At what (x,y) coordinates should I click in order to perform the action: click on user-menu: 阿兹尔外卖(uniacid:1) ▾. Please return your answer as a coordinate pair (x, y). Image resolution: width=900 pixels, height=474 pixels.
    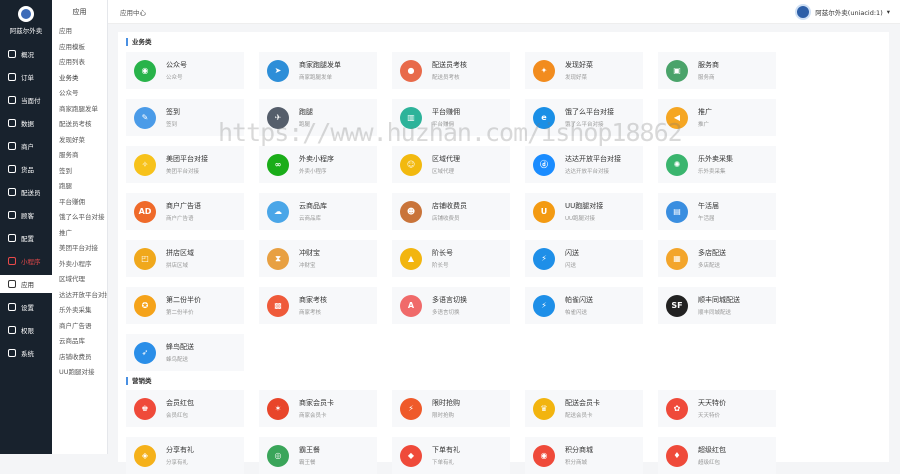
    Looking at the image, I should click on (842, 11).